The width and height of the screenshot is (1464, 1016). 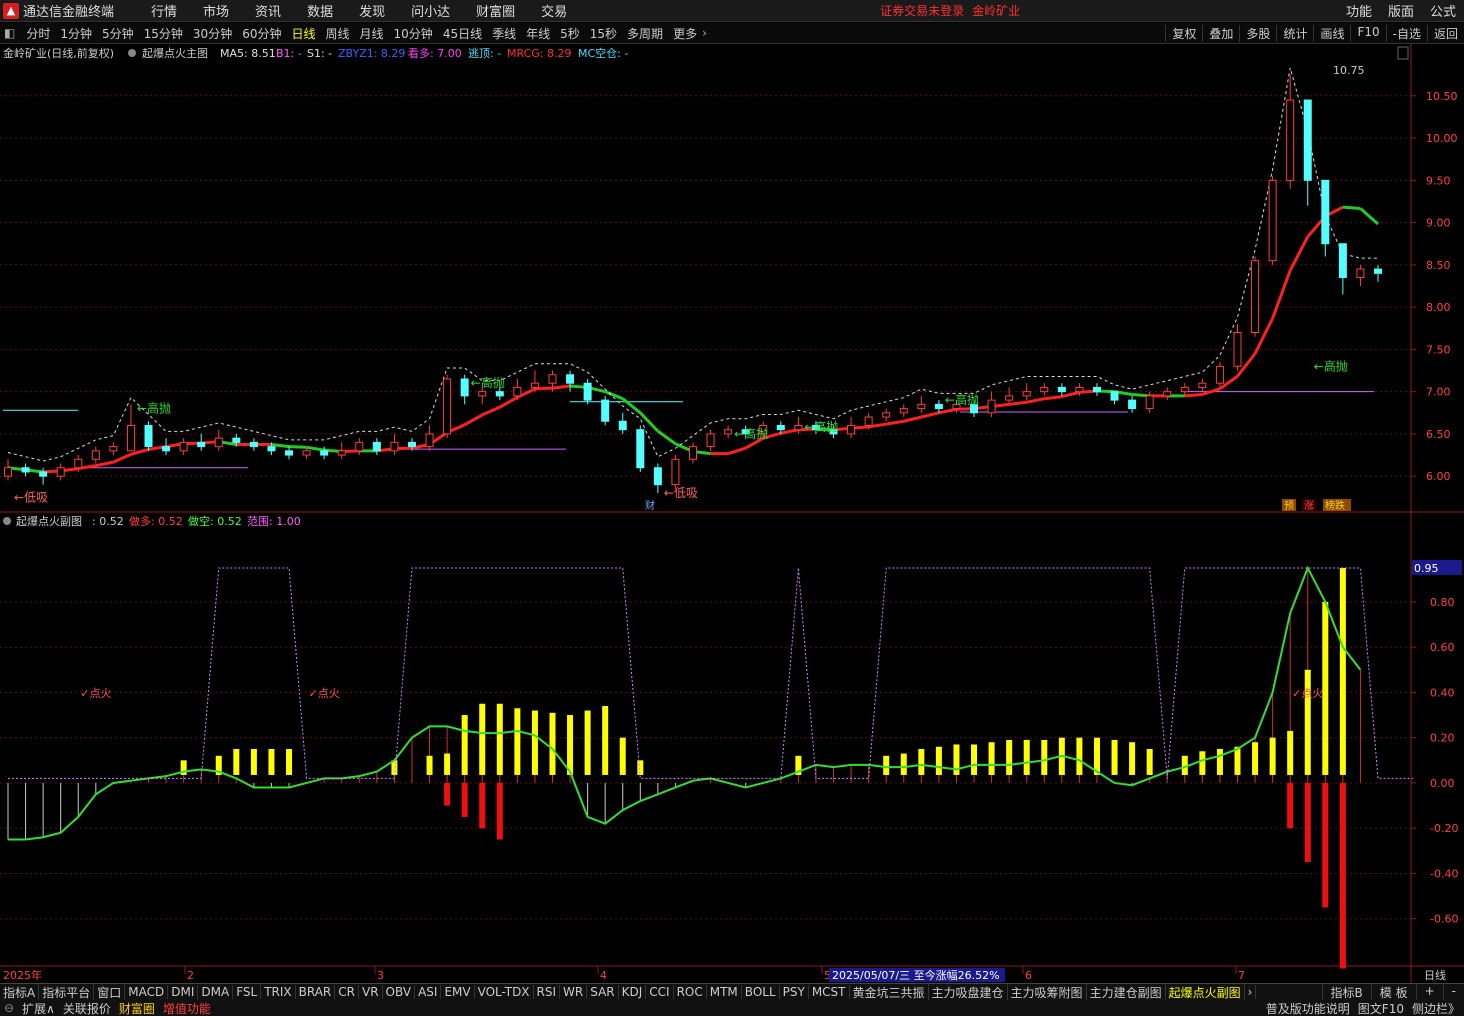 I want to click on period-5min: 5分钟, so click(x=118, y=33).